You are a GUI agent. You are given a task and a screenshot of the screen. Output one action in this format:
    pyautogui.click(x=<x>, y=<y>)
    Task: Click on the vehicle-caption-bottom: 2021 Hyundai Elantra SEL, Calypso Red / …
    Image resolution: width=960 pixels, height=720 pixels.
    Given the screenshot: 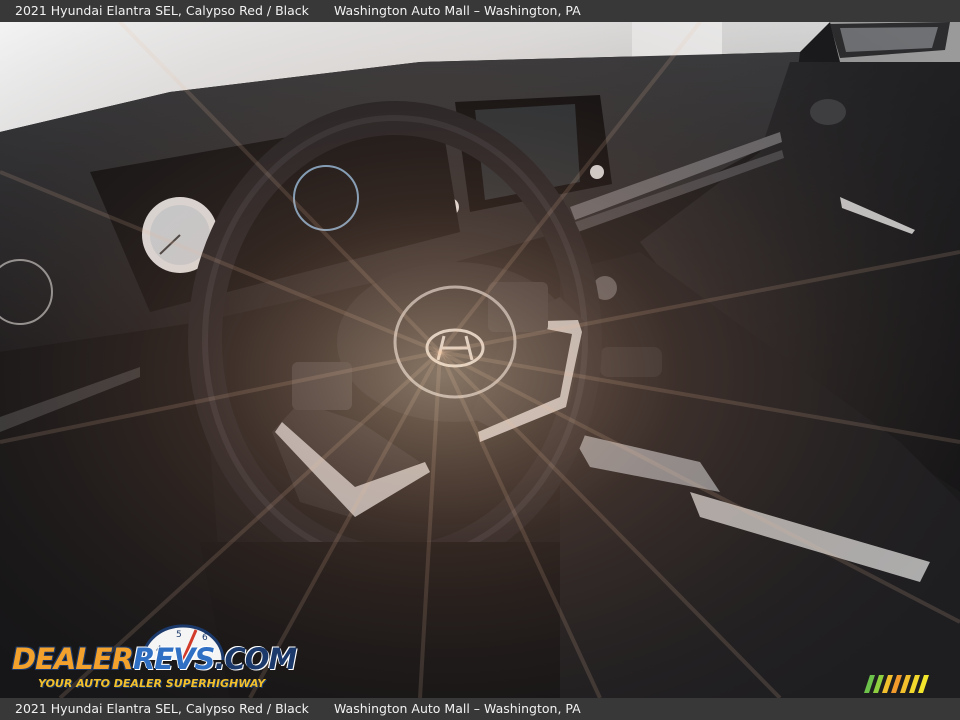 What is the action you would take?
    pyautogui.click(x=162, y=708)
    